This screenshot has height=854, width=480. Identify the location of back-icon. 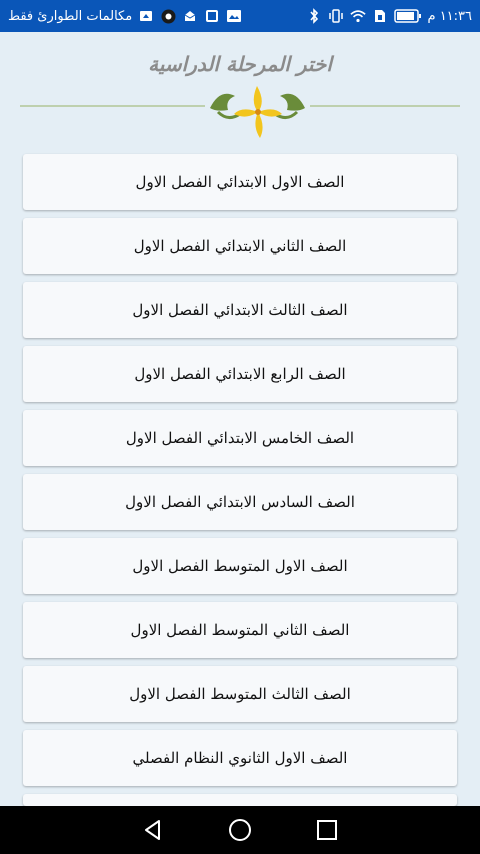
(153, 830).